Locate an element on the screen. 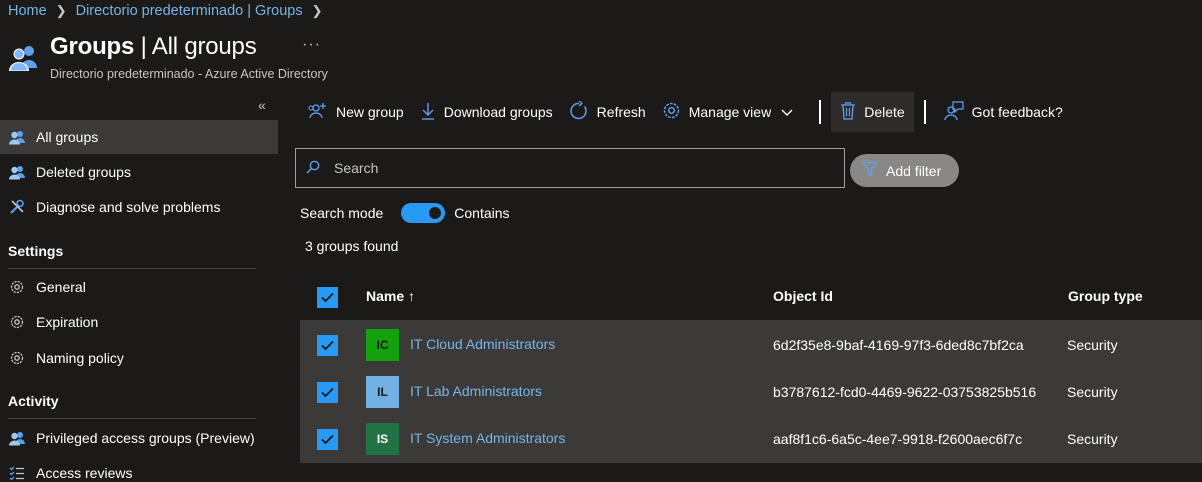 This screenshot has width=1202, height=482. search-mode-value: Contains is located at coordinates (482, 213).